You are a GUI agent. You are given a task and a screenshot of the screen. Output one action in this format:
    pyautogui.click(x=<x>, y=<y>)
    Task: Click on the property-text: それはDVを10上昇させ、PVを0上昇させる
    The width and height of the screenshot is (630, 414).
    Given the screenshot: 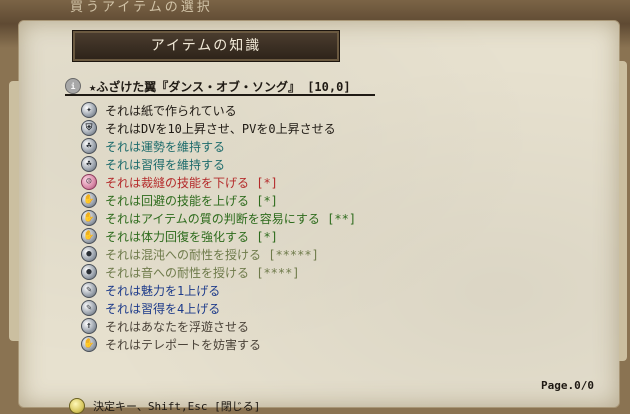 What is the action you would take?
    pyautogui.click(x=220, y=128)
    